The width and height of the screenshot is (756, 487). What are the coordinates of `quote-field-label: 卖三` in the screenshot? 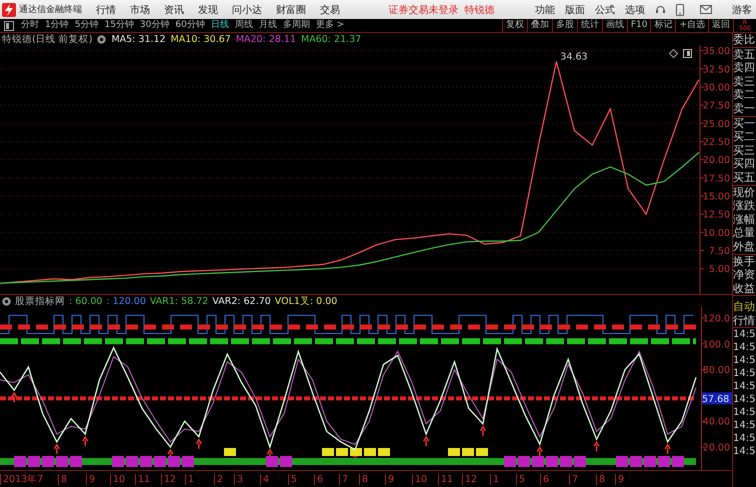 It's located at (744, 81).